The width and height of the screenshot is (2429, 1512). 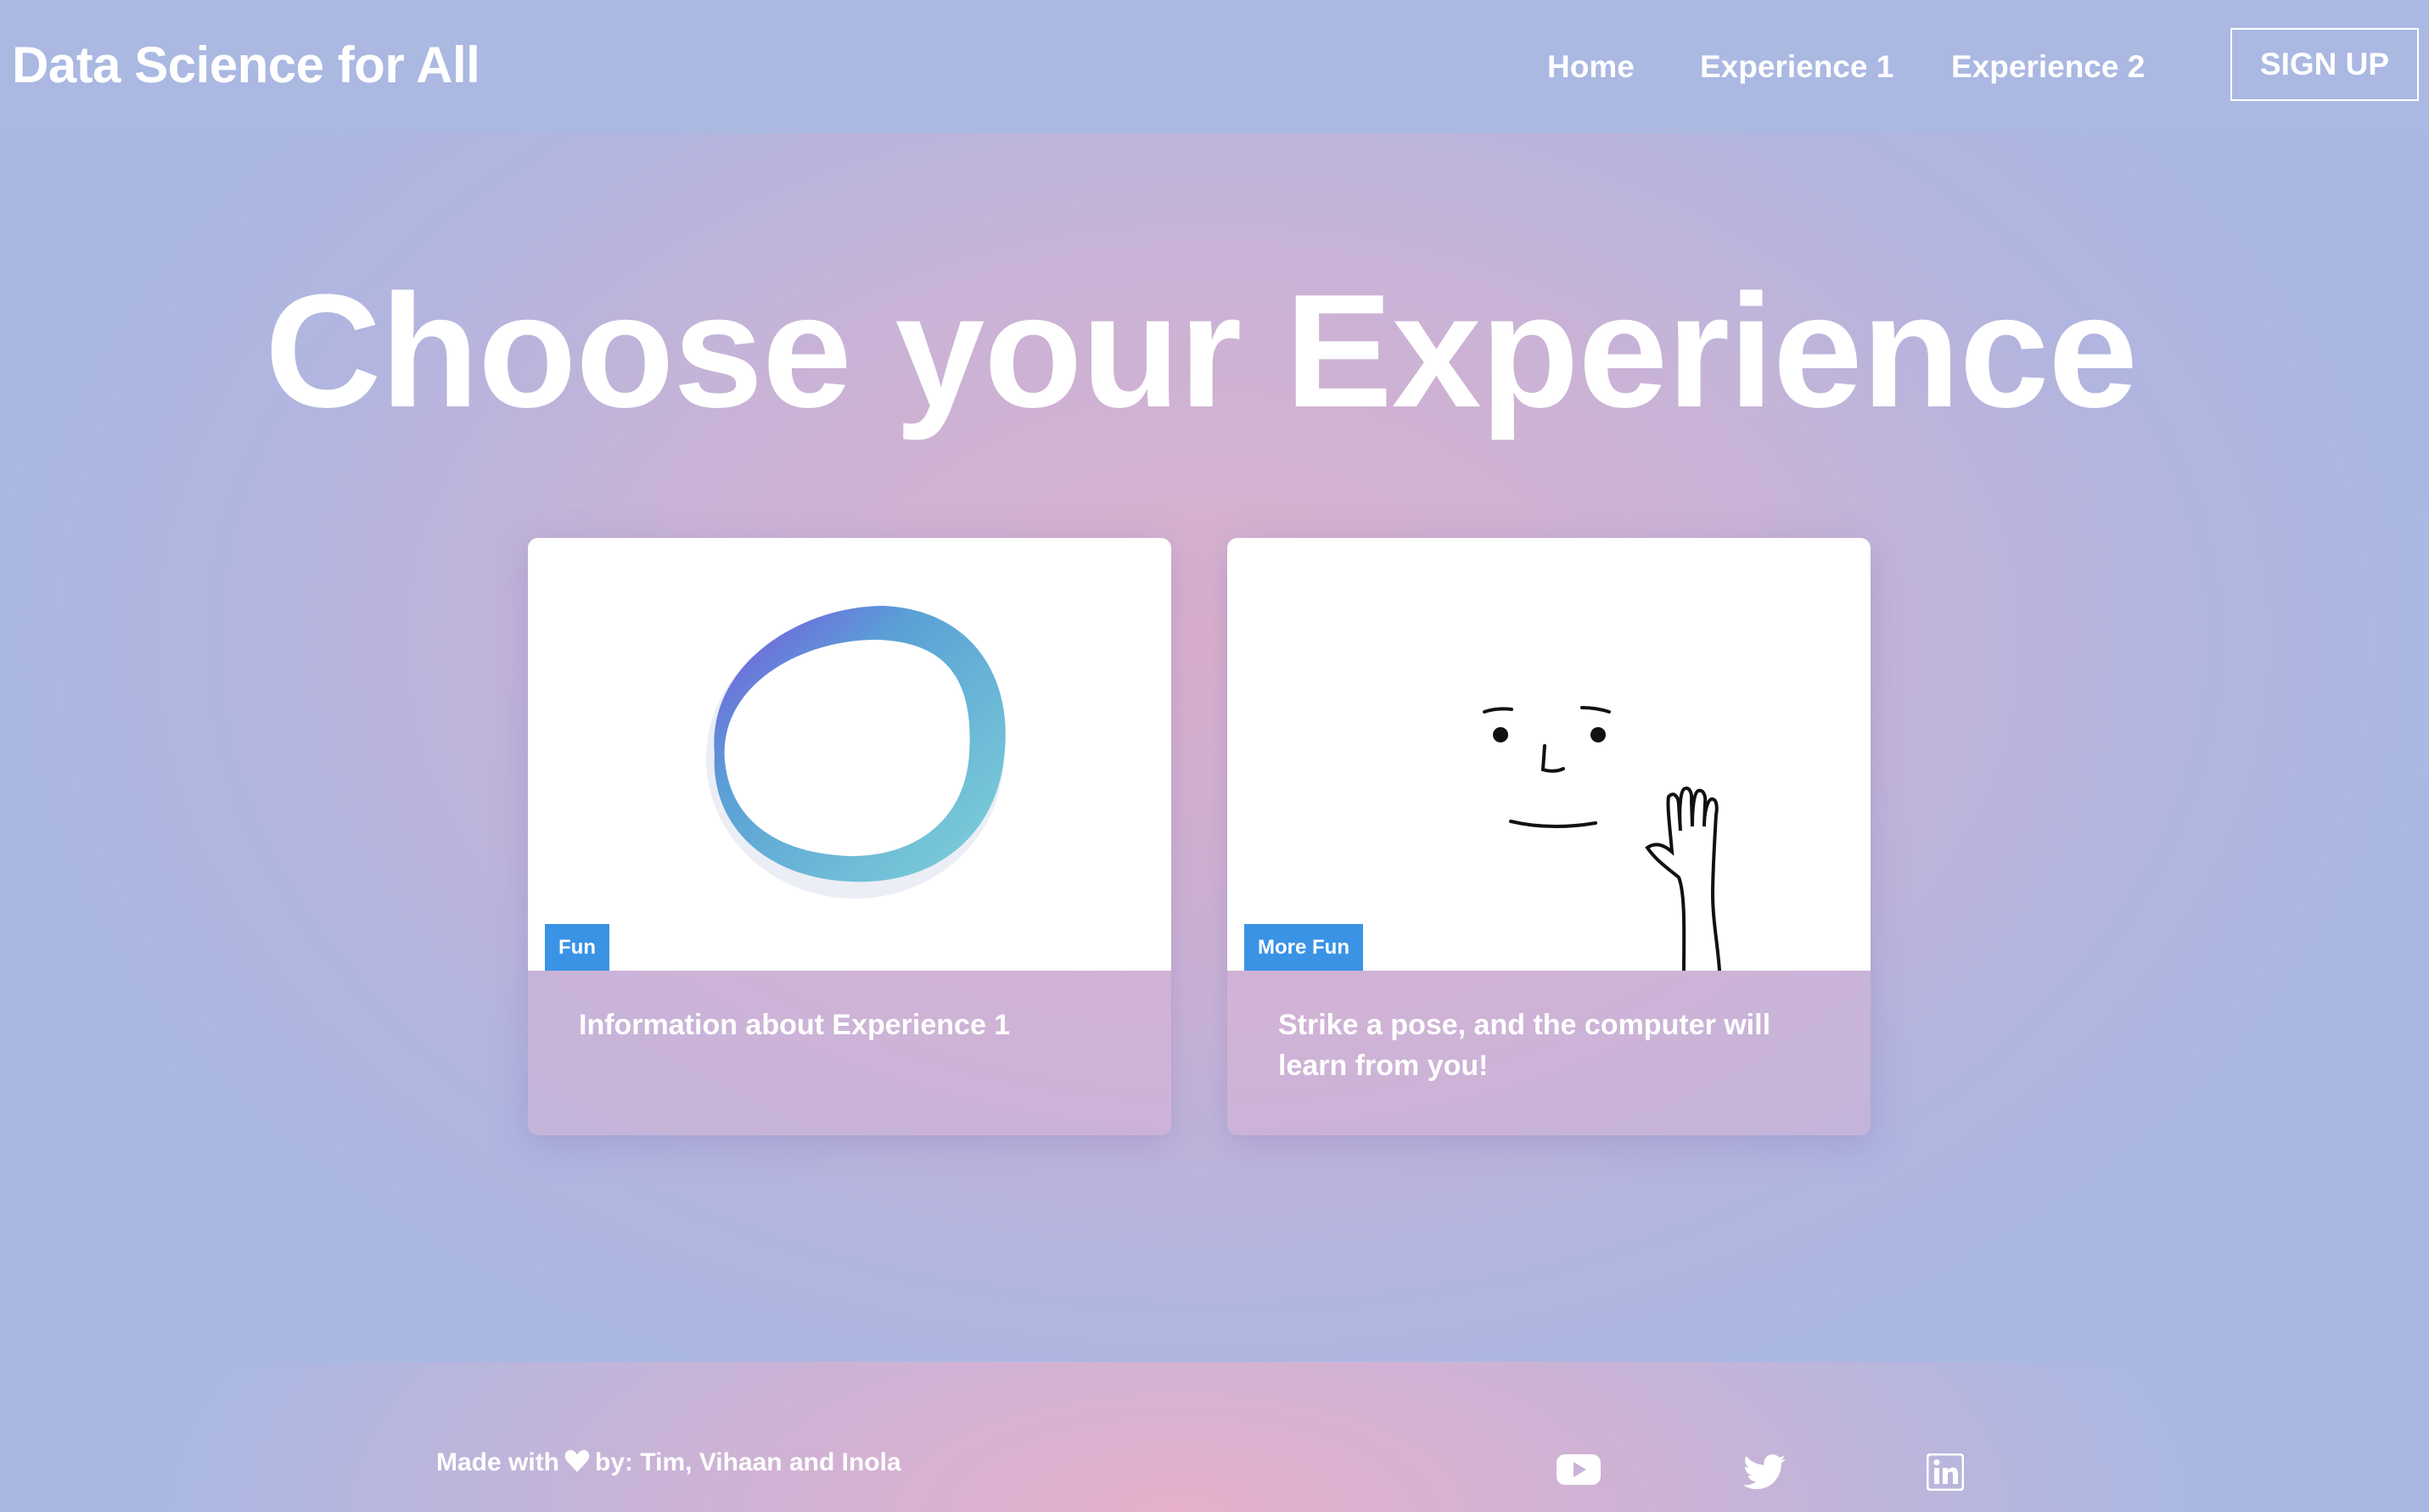 What do you see at coordinates (498, 1462) in the screenshot?
I see `made-with-label: Made with` at bounding box center [498, 1462].